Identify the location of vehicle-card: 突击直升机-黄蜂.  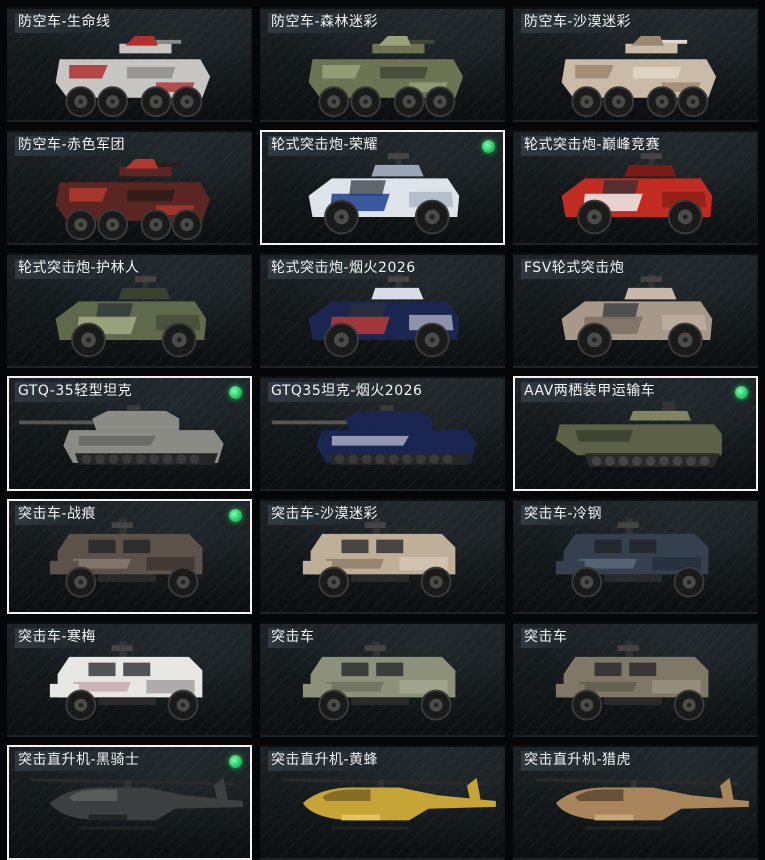
(382, 802).